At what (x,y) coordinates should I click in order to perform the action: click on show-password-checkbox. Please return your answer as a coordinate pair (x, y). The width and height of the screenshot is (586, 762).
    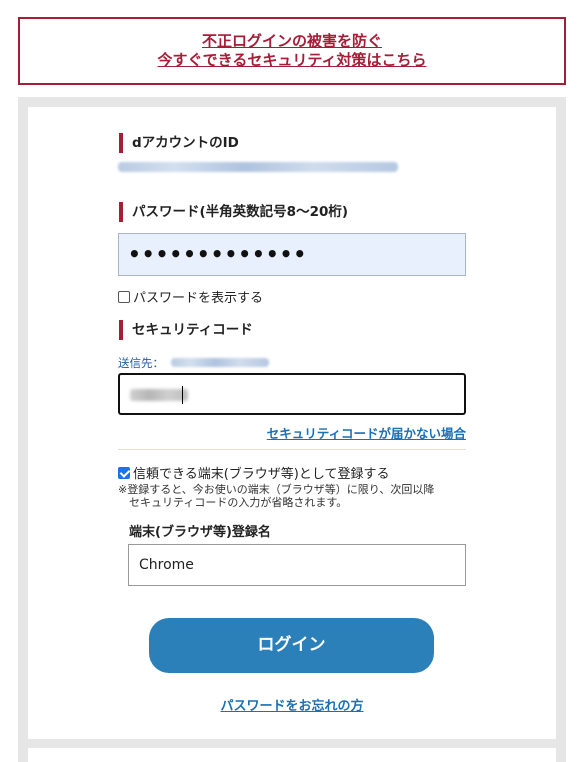
    Looking at the image, I should click on (124, 296).